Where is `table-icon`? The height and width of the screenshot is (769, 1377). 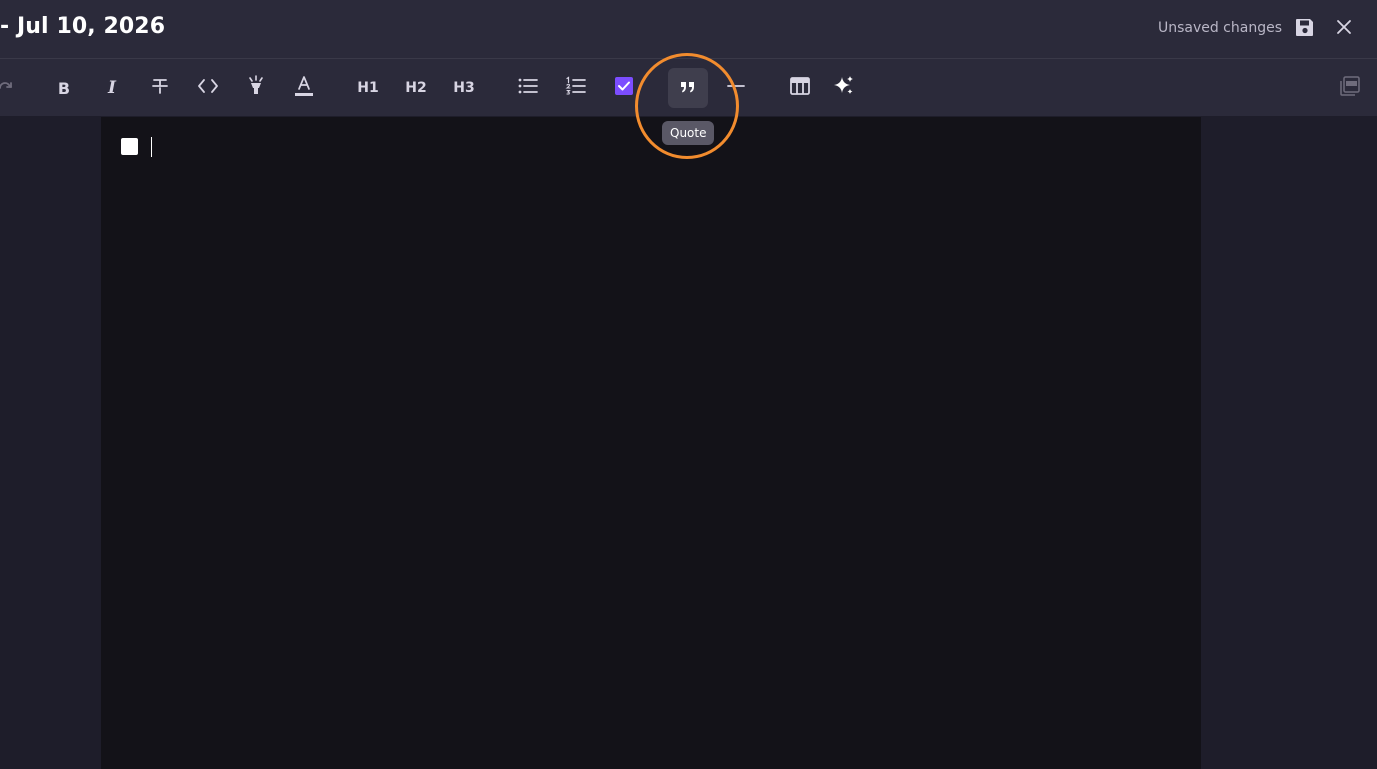
table-icon is located at coordinates (800, 88).